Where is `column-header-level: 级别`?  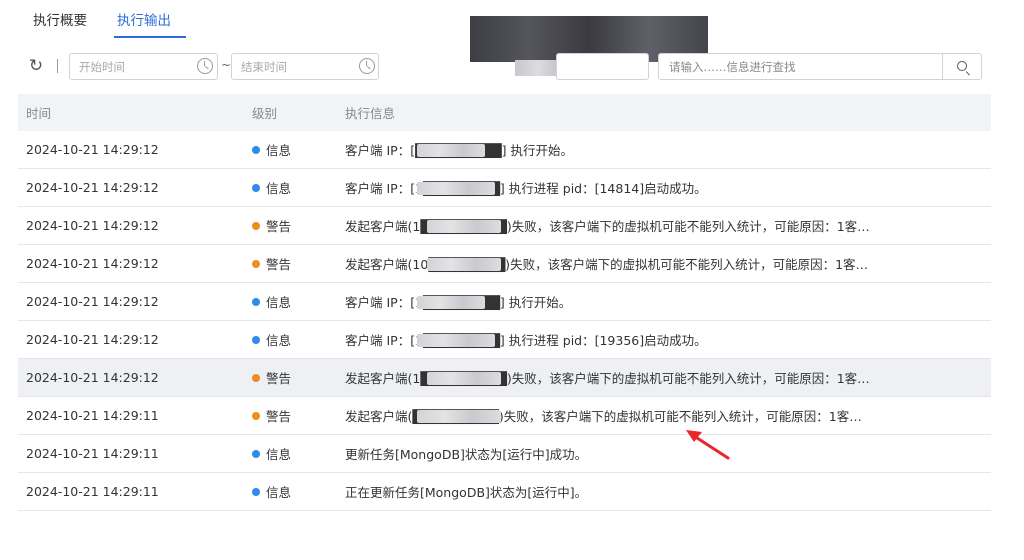
column-header-level: 级别 is located at coordinates (290, 112).